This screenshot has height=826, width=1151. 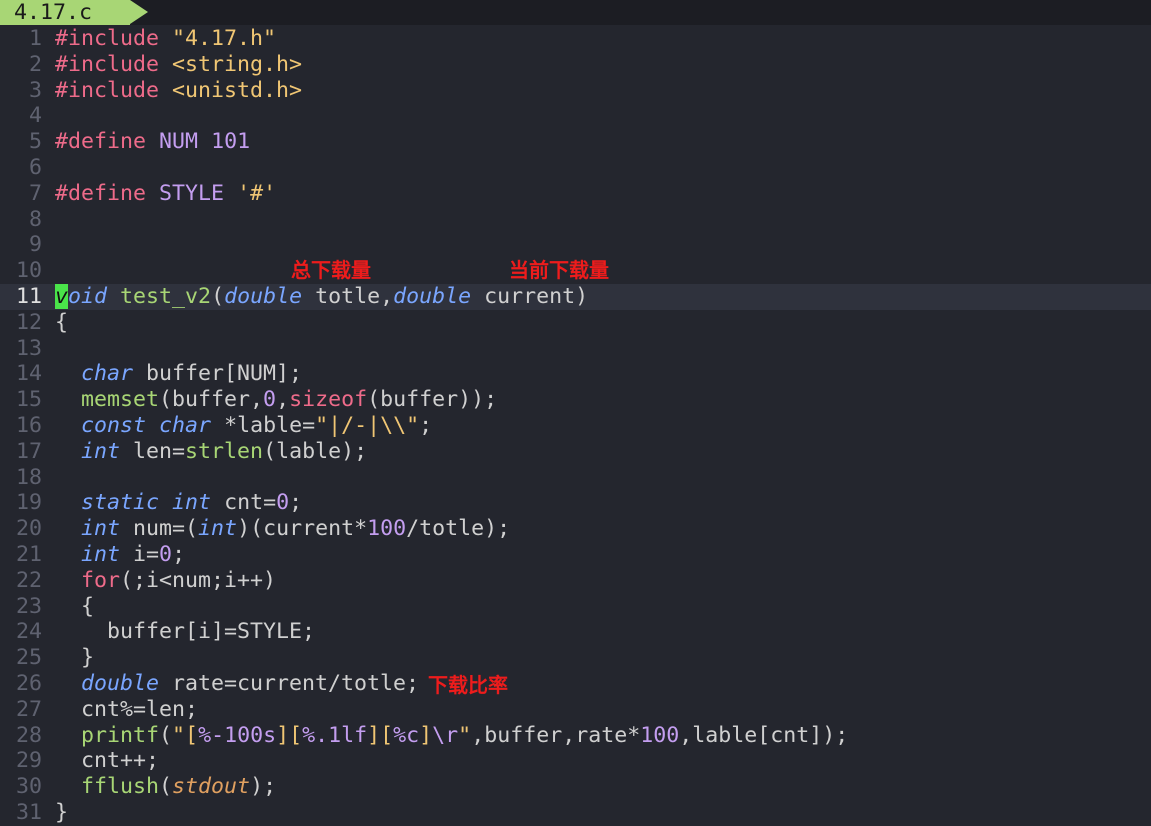 I want to click on line-number: 7, so click(x=35, y=193).